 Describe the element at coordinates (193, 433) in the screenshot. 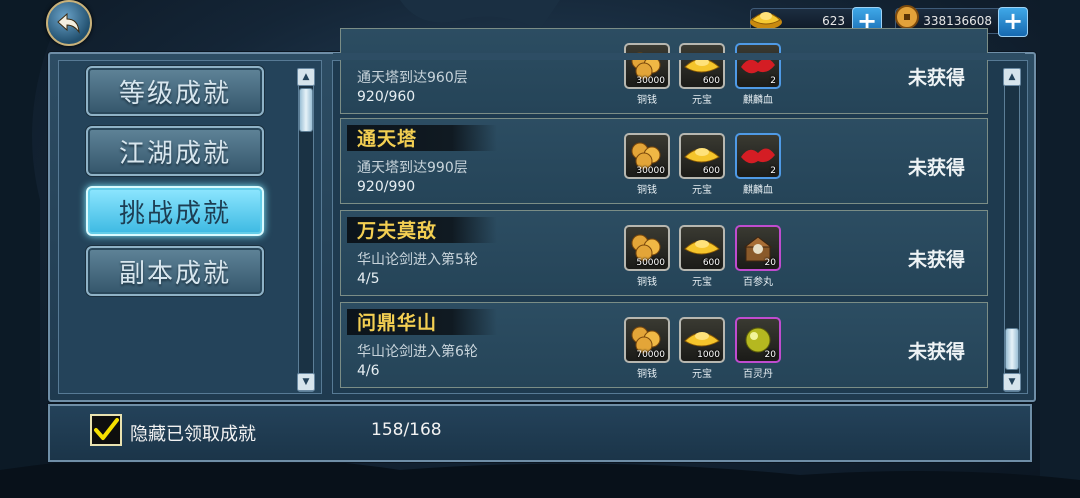

I see `hide-claimed-label: 隐藏已领取成就` at that location.